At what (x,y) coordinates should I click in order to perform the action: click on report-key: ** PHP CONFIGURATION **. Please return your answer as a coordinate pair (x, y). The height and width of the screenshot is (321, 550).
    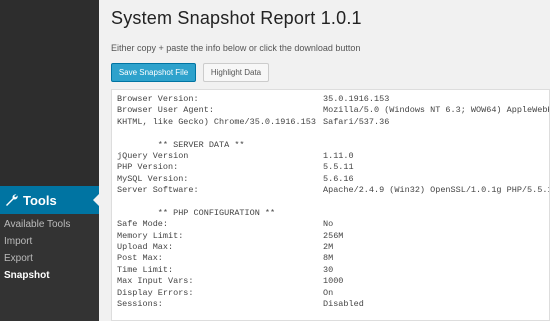
    Looking at the image, I should click on (196, 212).